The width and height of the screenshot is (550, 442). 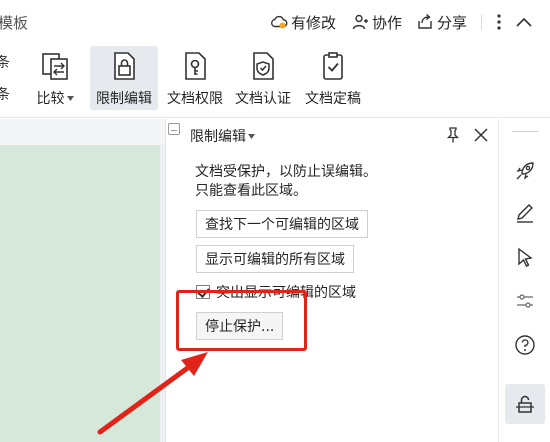 What do you see at coordinates (525, 131) in the screenshot?
I see `right-toolbar-divider` at bounding box center [525, 131].